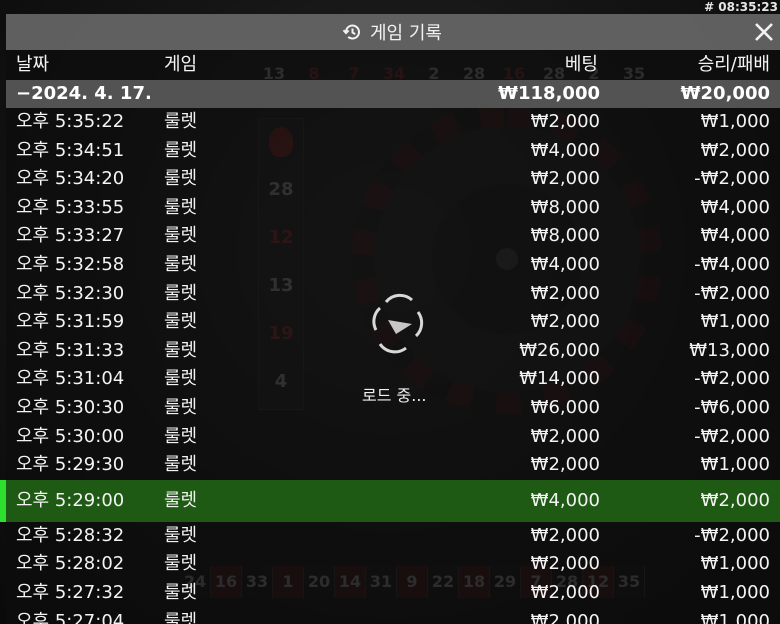 The width and height of the screenshot is (780, 624). Describe the element at coordinates (393, 122) in the screenshot. I see `history-row: 오후 5:35:22 룰렛 ₩2,000 ₩1,000` at that location.